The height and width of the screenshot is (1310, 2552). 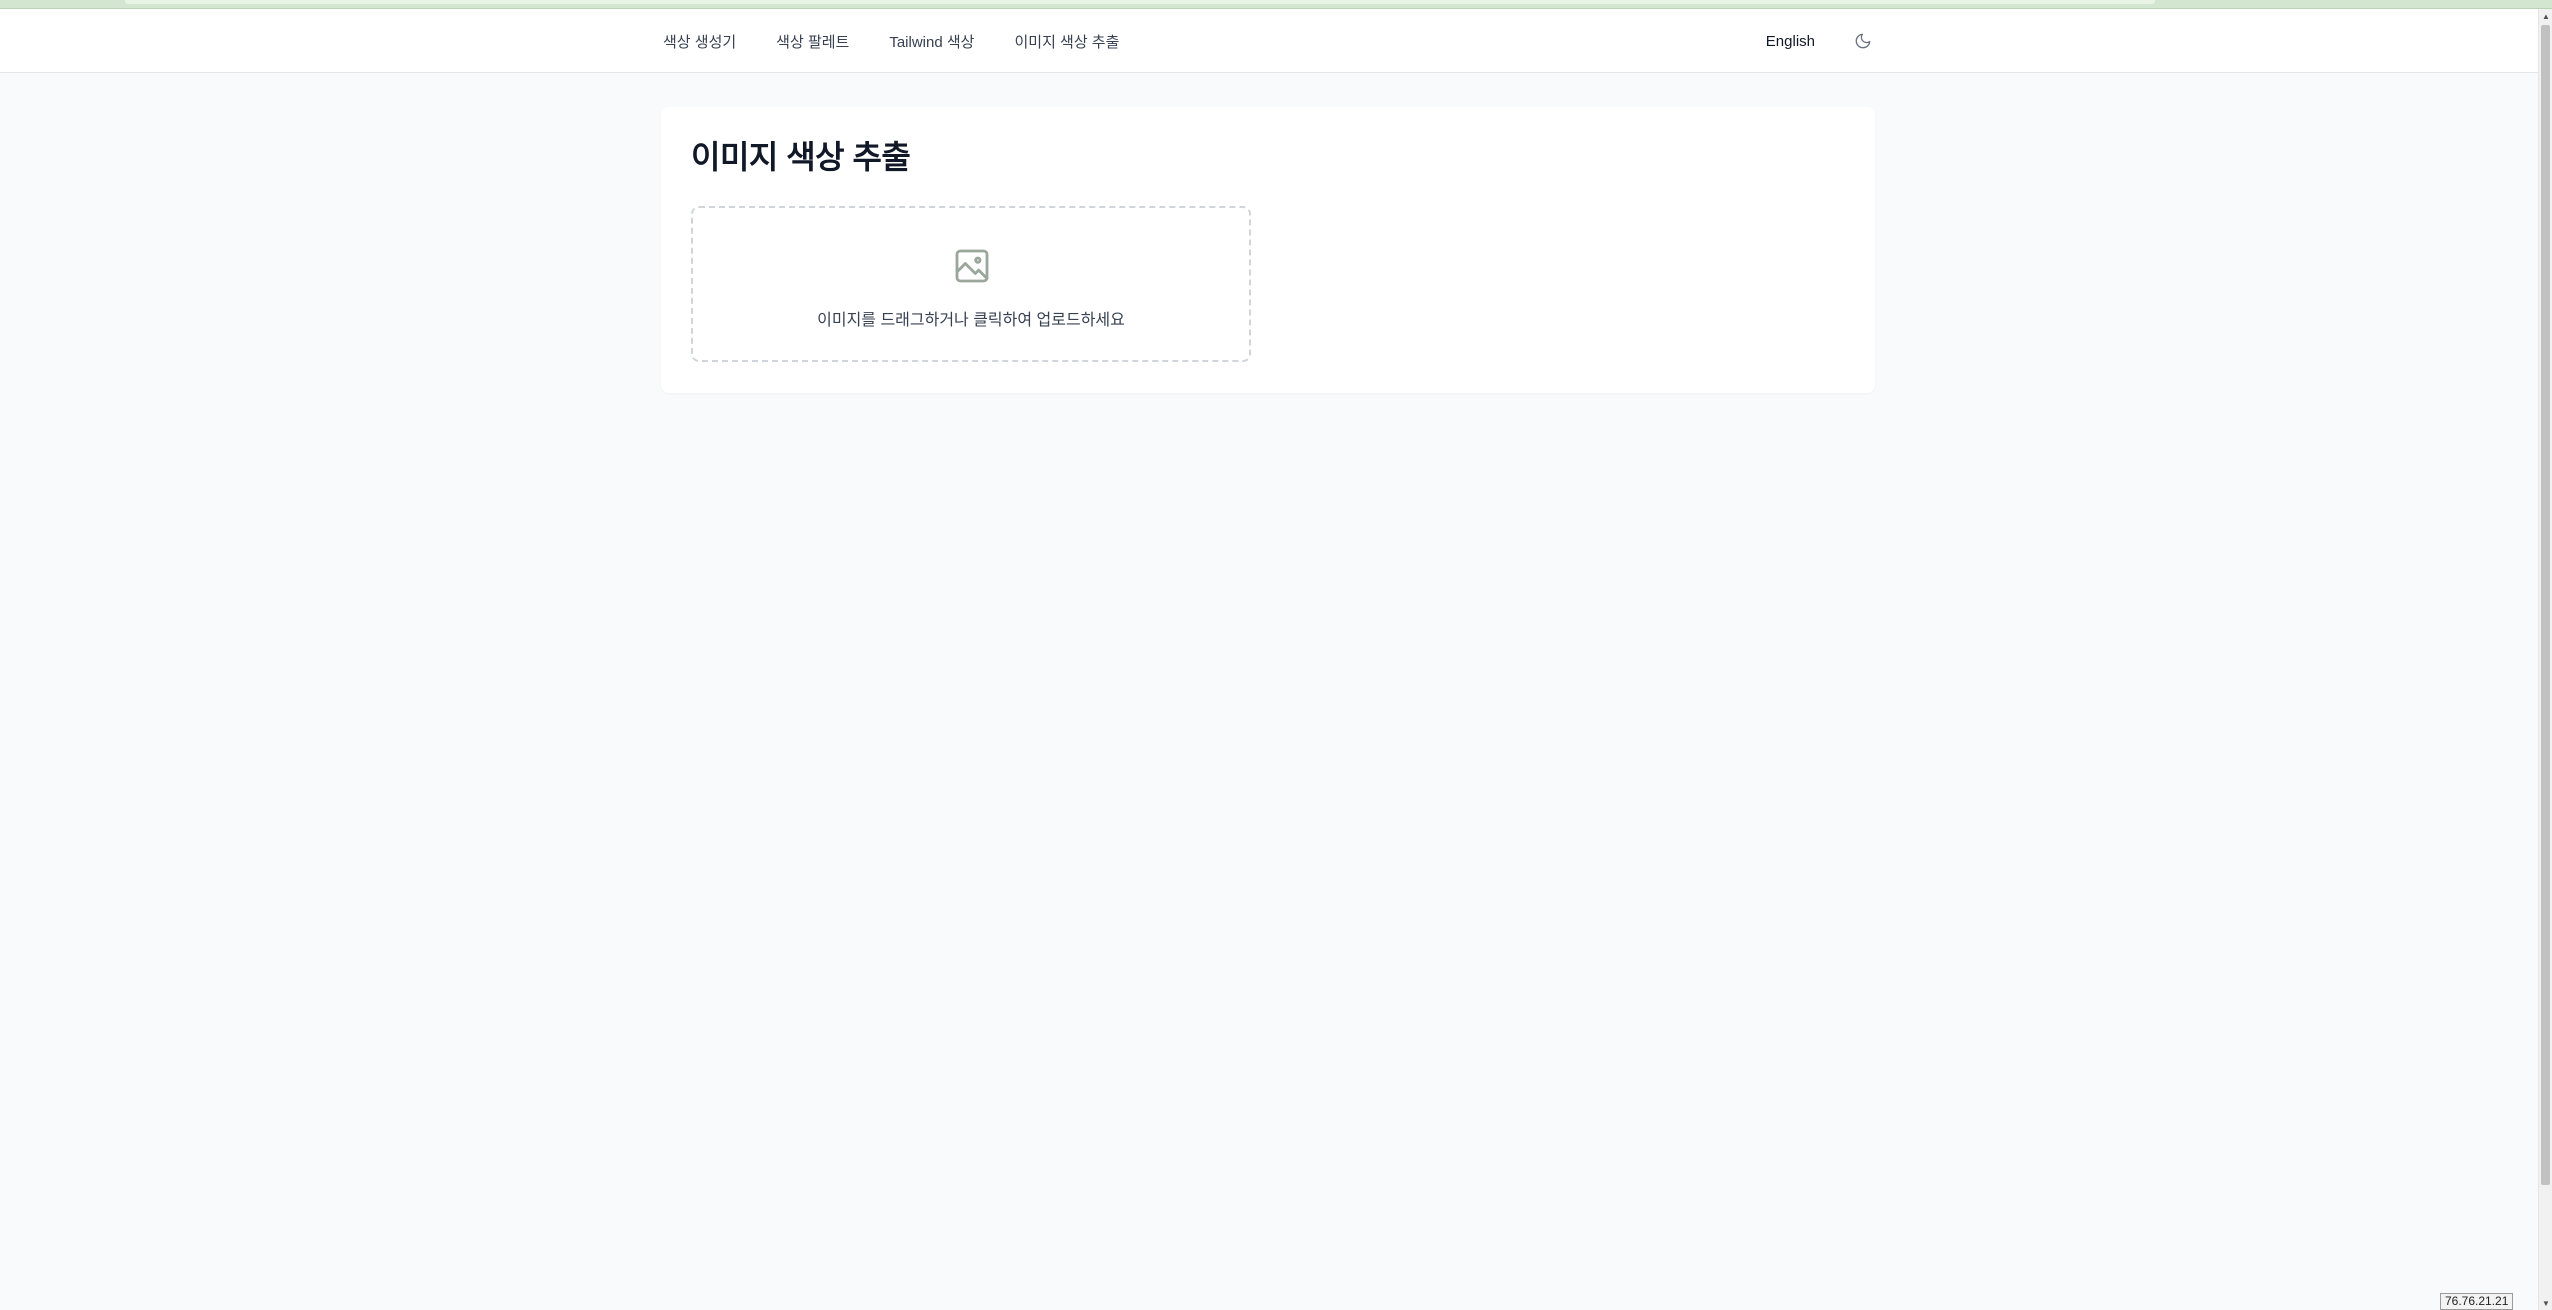 I want to click on theme-toggle-button, so click(x=1863, y=41).